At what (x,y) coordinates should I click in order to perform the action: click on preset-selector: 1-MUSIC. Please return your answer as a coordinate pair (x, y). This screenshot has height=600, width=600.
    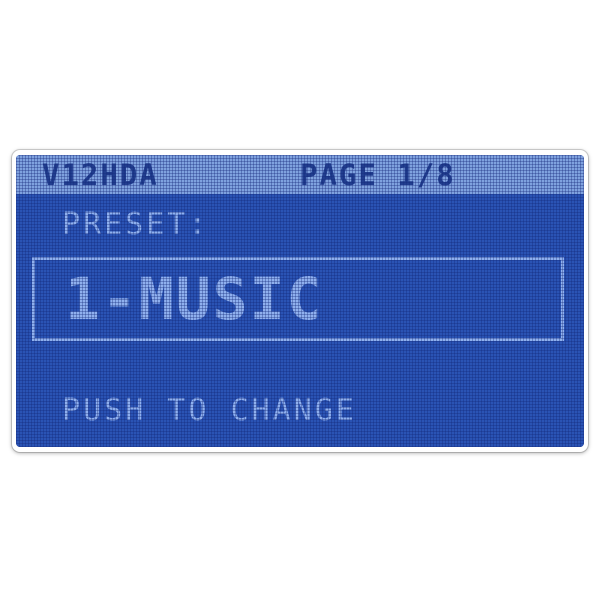
    Looking at the image, I should click on (298, 299).